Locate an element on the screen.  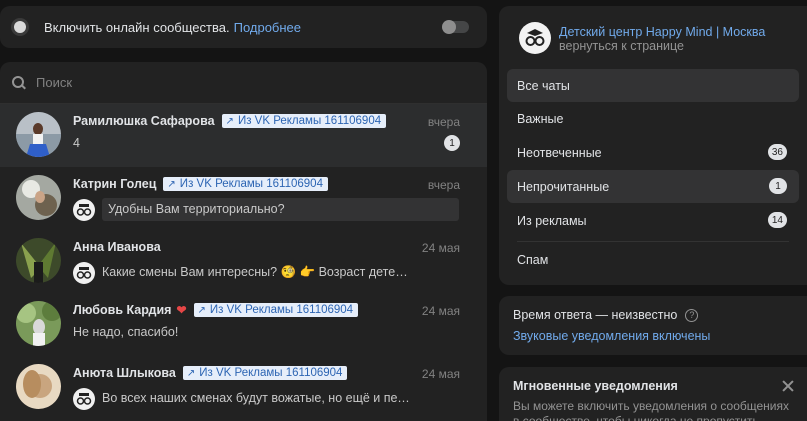
search-icon is located at coordinates (19, 82).